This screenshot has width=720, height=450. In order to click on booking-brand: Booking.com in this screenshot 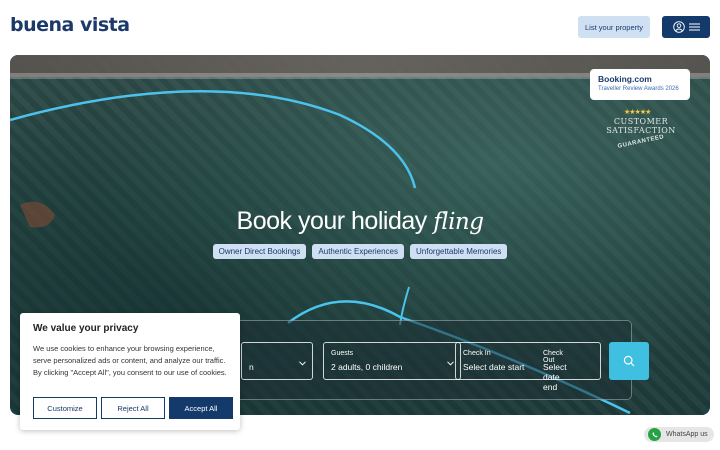, I will do `click(625, 79)`.